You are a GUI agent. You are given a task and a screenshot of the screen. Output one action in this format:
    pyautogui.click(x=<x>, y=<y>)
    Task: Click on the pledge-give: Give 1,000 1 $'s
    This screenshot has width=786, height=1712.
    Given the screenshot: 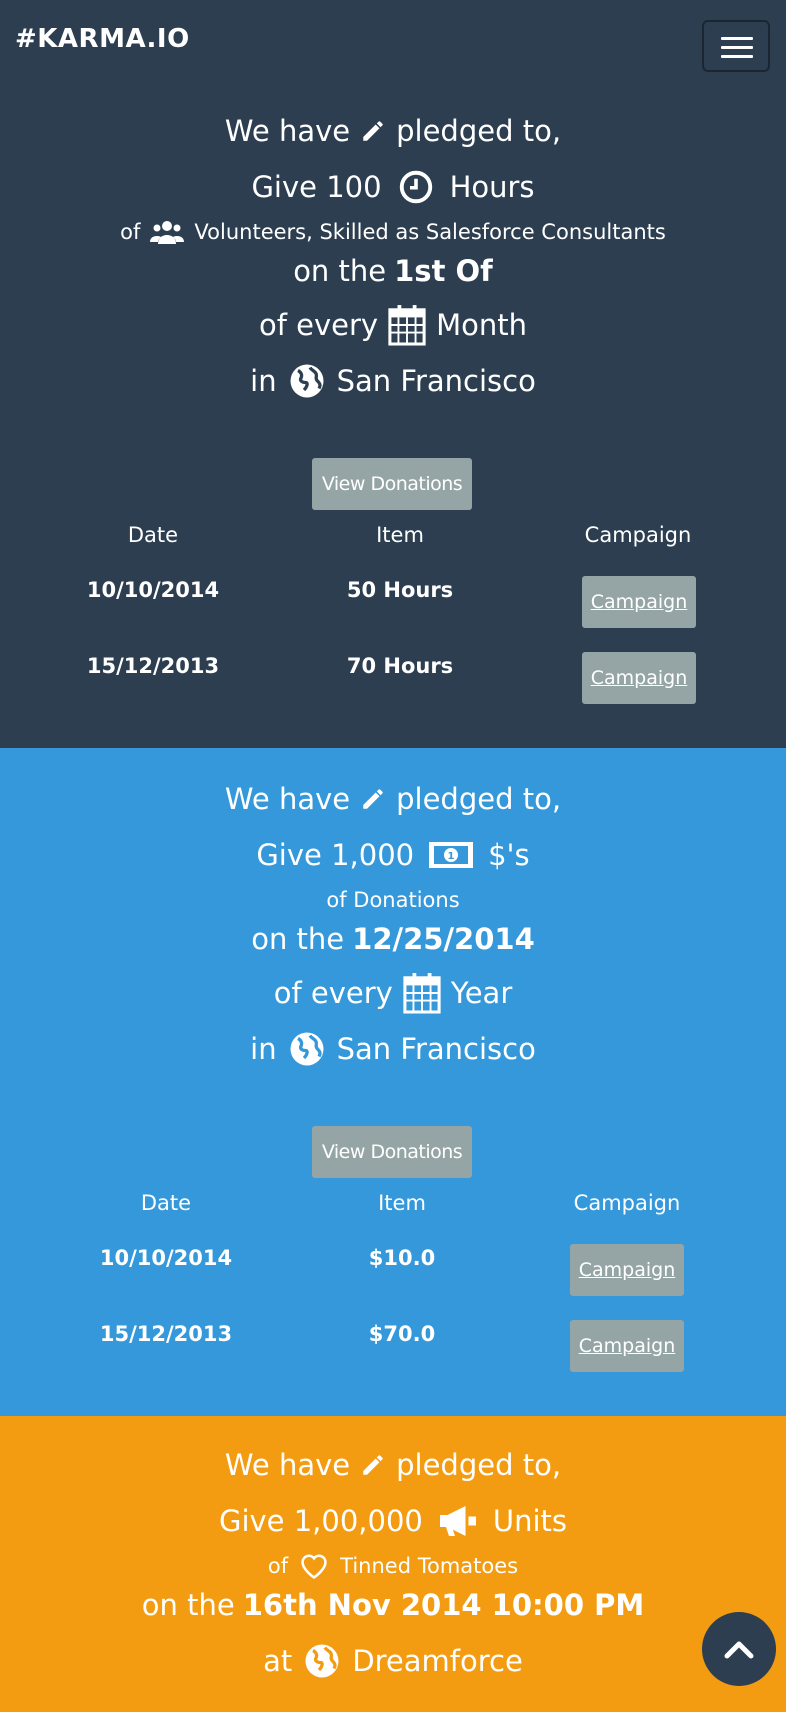 What is the action you would take?
    pyautogui.click(x=393, y=855)
    